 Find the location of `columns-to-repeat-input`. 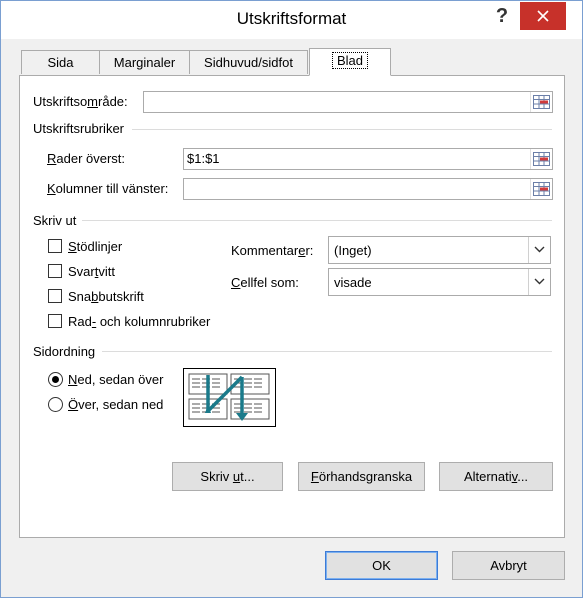

columns-to-repeat-input is located at coordinates (368, 189).